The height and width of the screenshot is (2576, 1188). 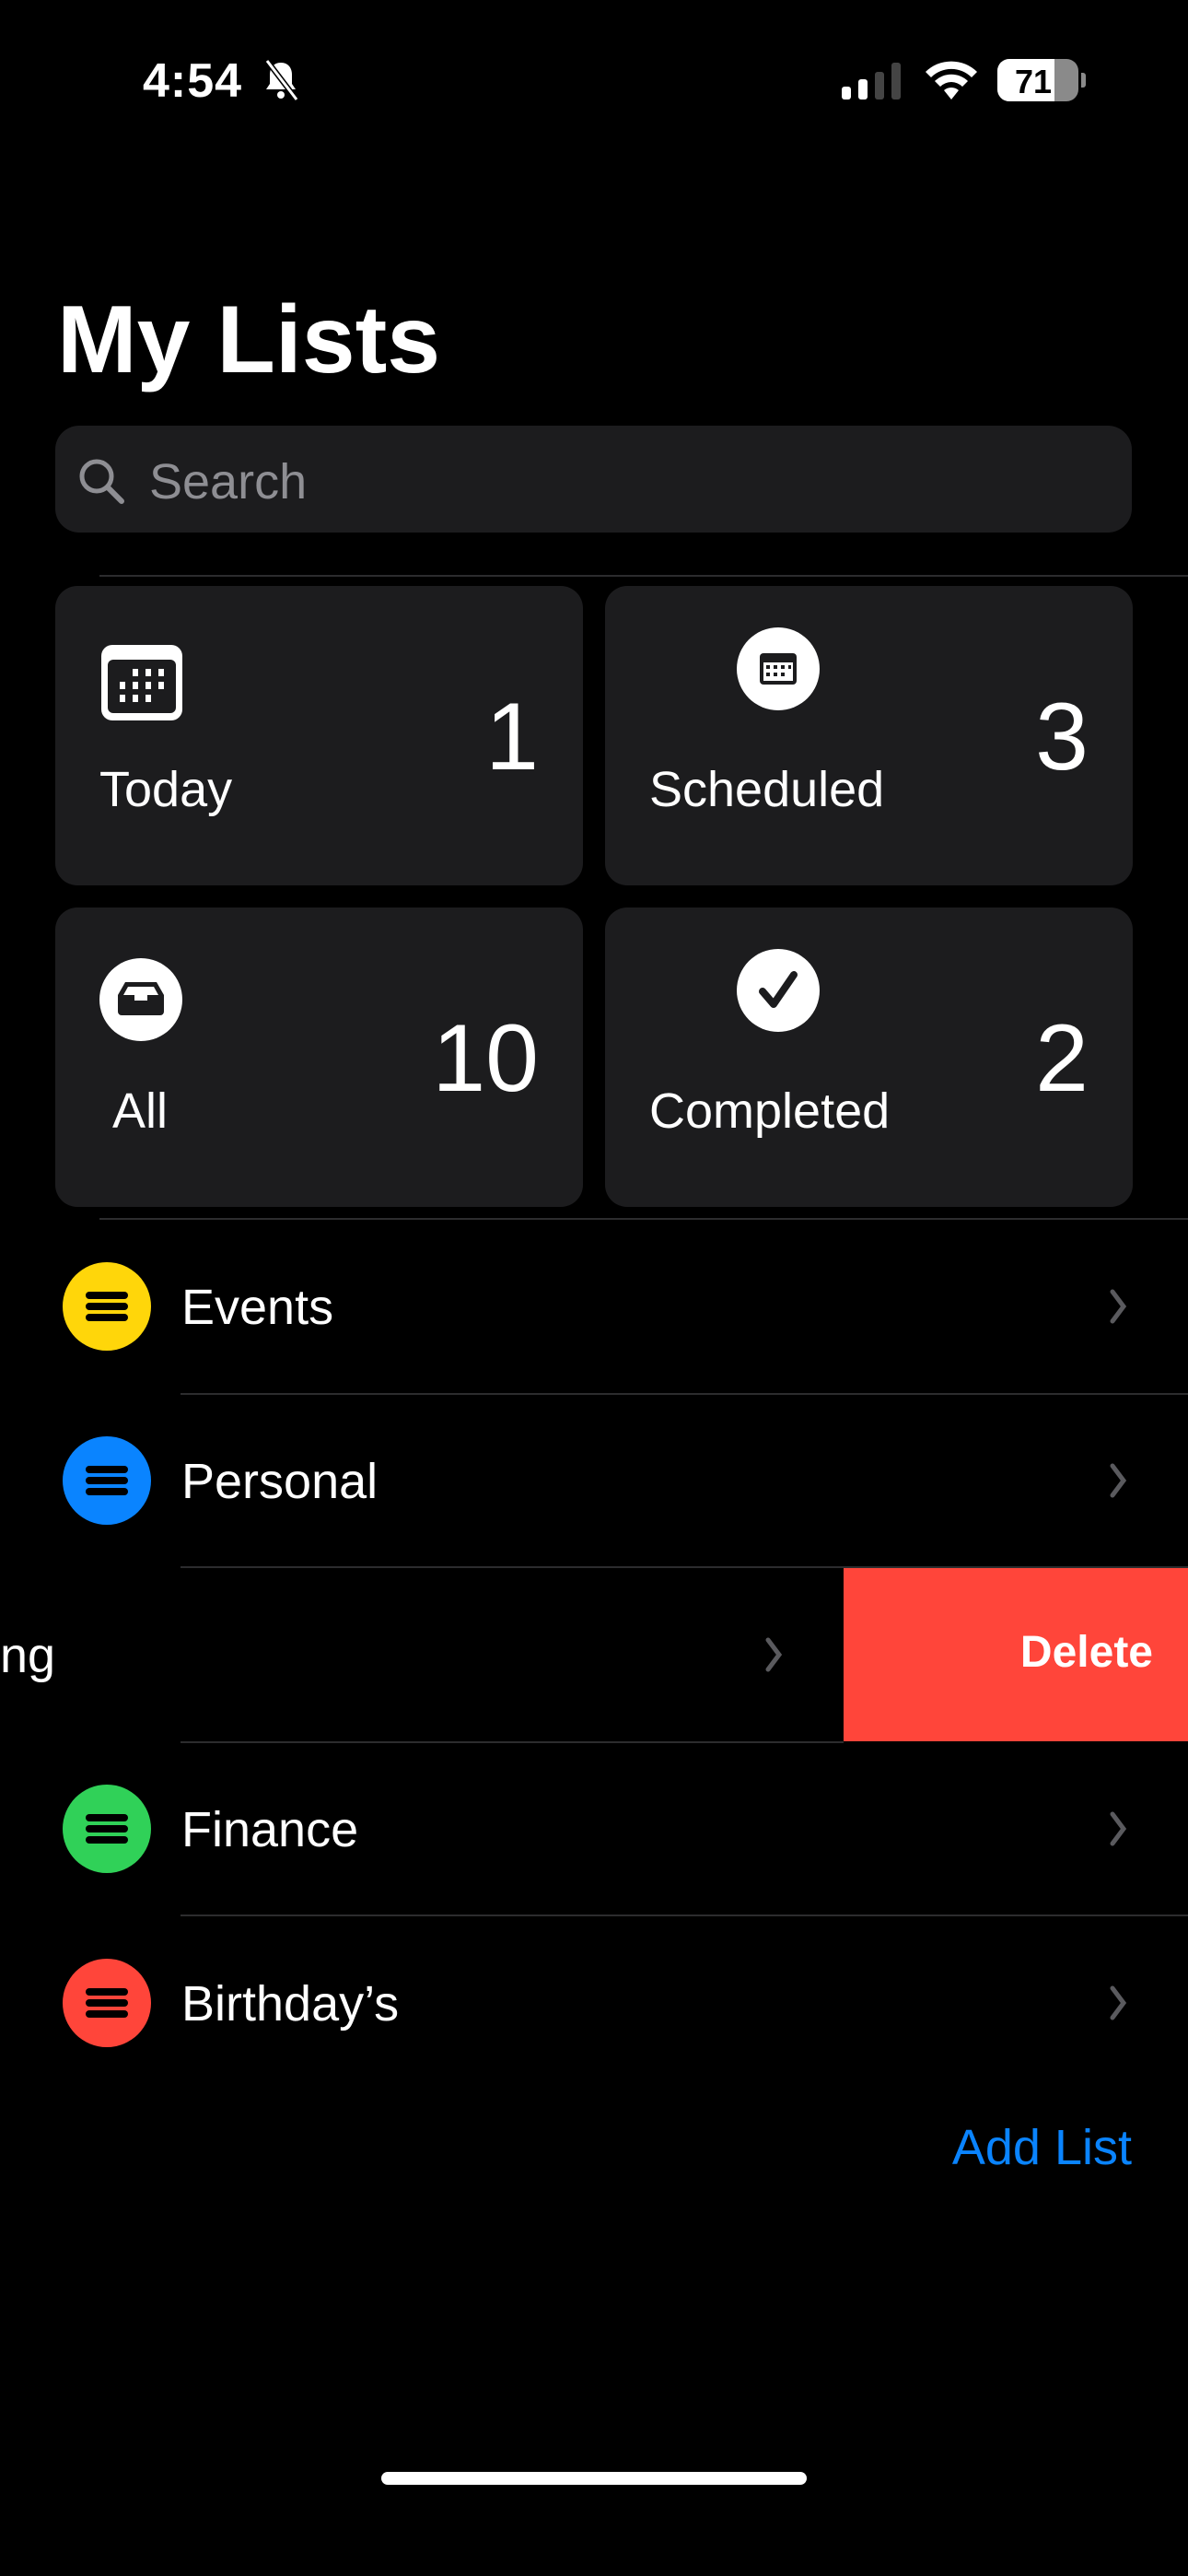 What do you see at coordinates (1086, 1652) in the screenshot?
I see `delete-label: Delete` at bounding box center [1086, 1652].